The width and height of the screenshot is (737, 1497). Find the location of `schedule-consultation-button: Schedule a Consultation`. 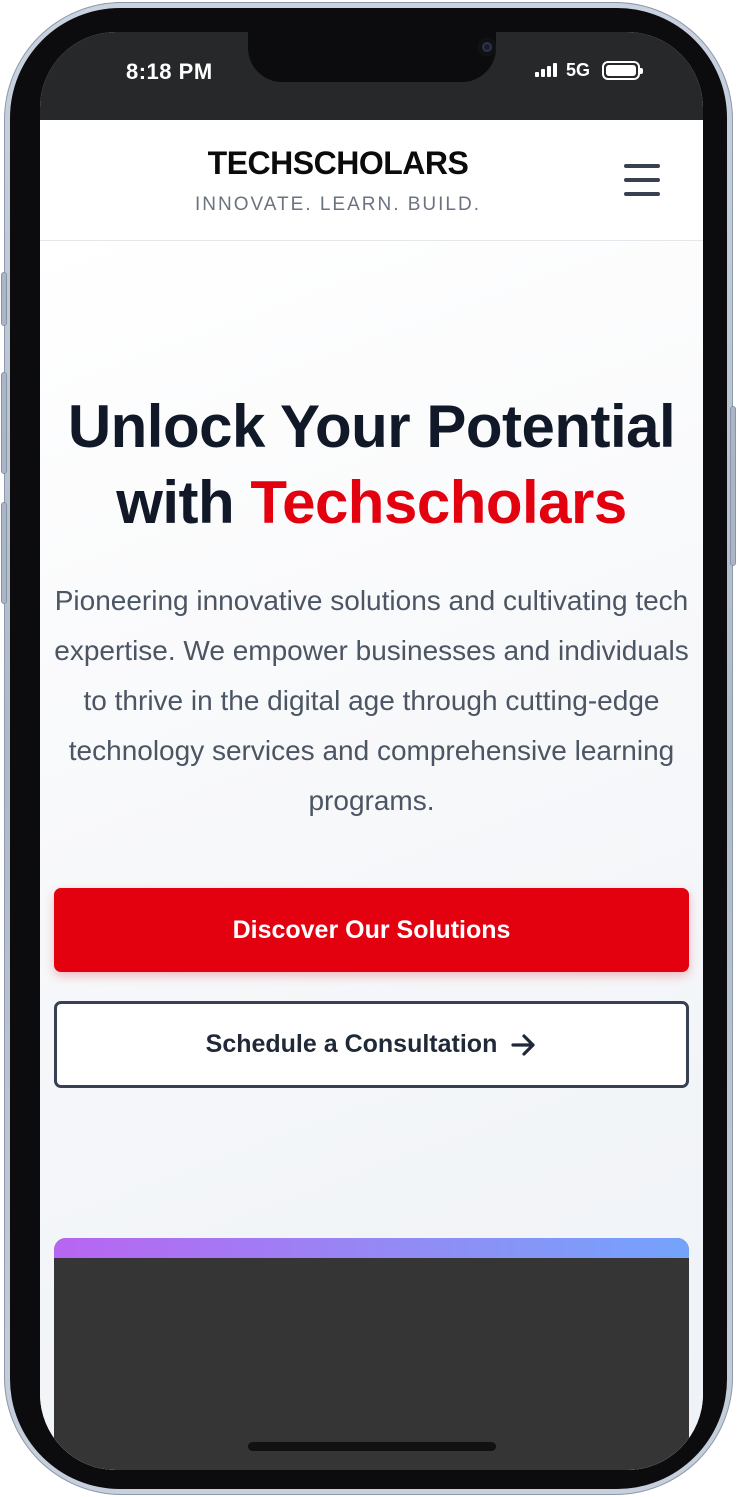

schedule-consultation-button: Schedule a Consultation is located at coordinates (371, 1044).